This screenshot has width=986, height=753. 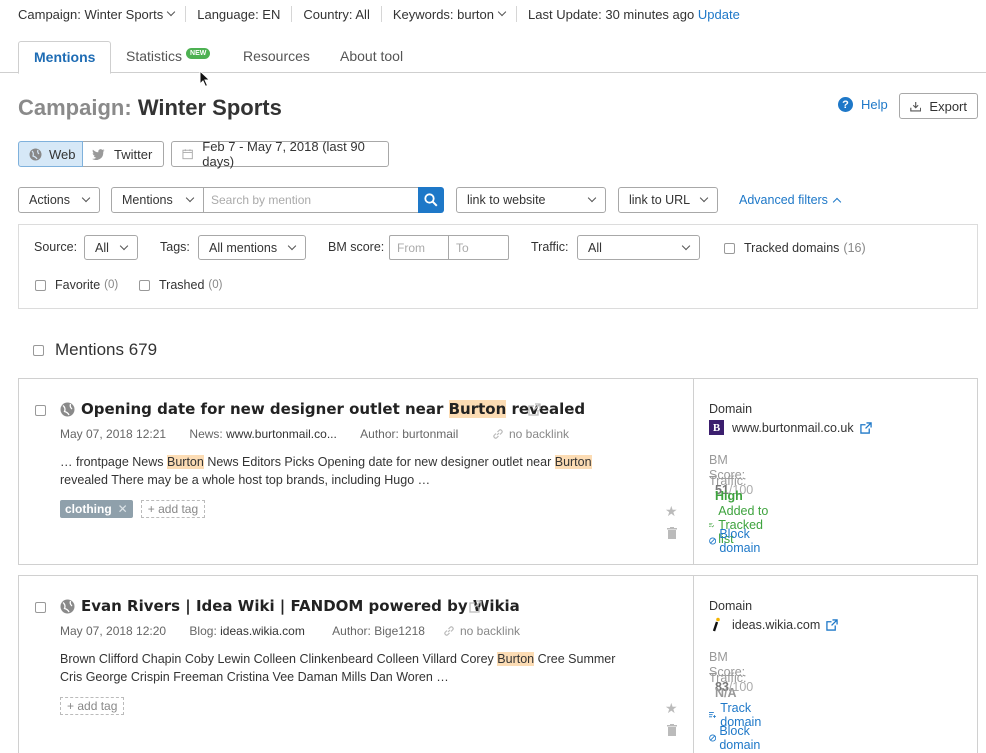 What do you see at coordinates (102, 14) in the screenshot?
I see `campaign-select: Campaign: Winter Sports` at bounding box center [102, 14].